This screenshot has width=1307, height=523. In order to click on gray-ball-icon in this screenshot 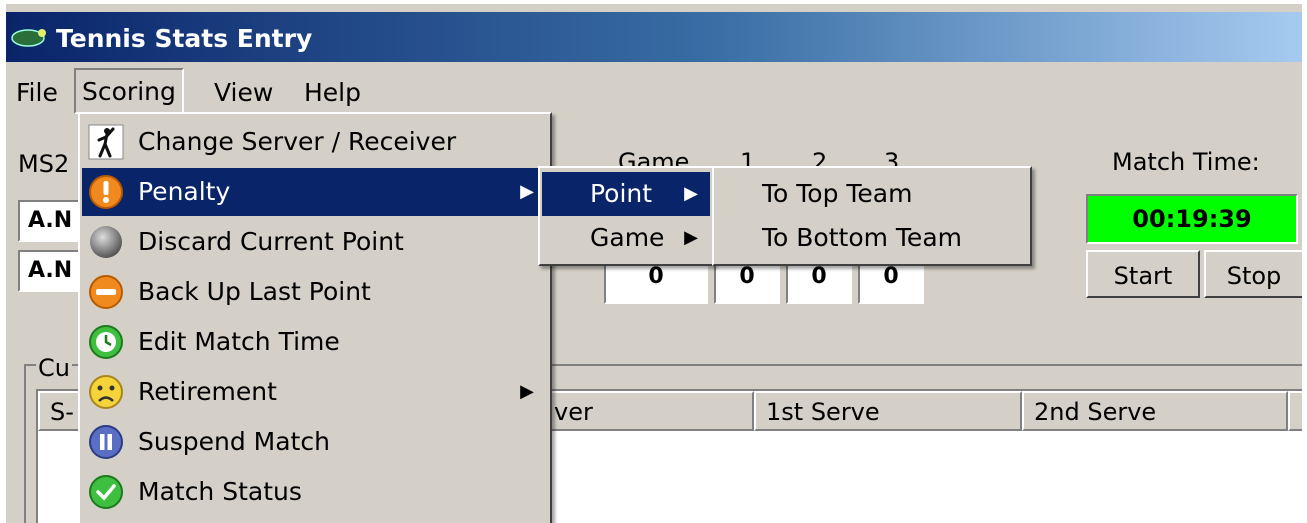, I will do `click(106, 242)`.